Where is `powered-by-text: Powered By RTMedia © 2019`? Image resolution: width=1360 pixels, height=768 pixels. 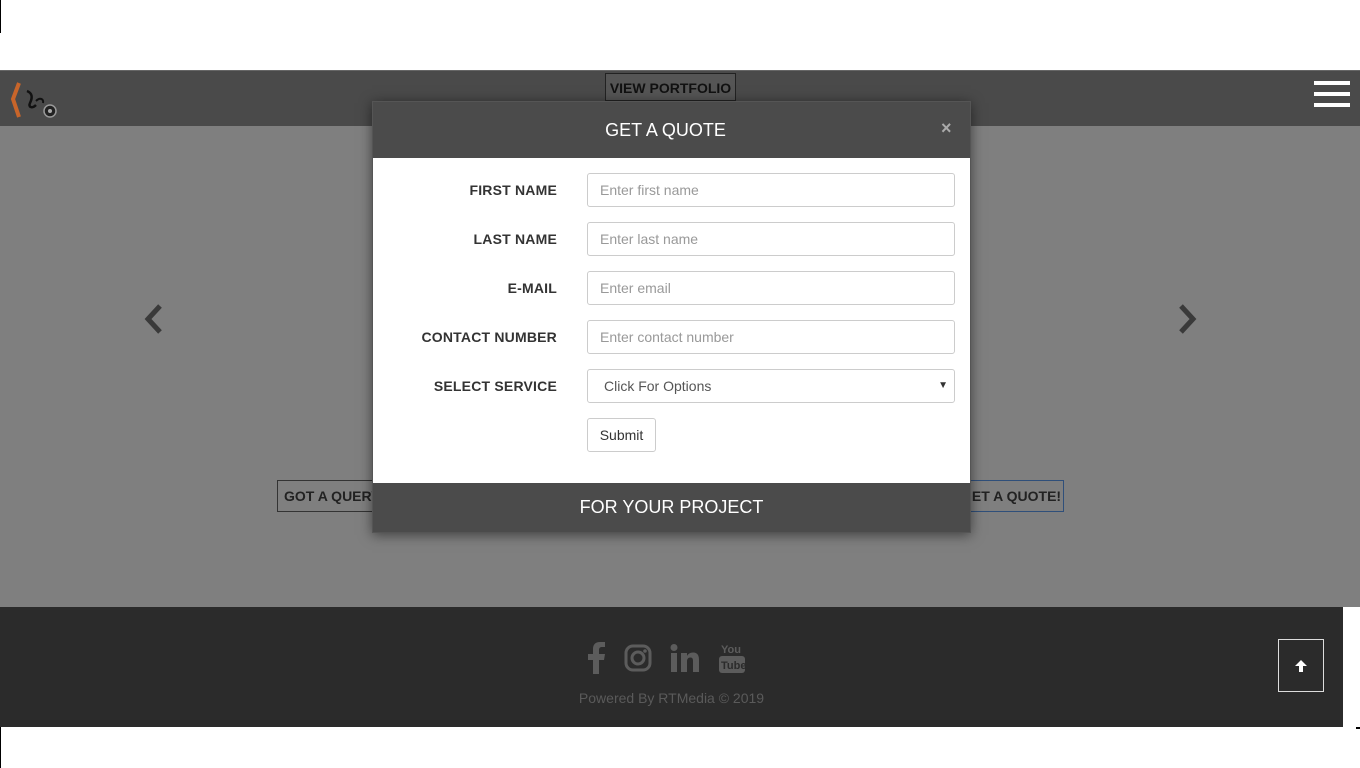 powered-by-text: Powered By RTMedia © 2019 is located at coordinates (671, 698).